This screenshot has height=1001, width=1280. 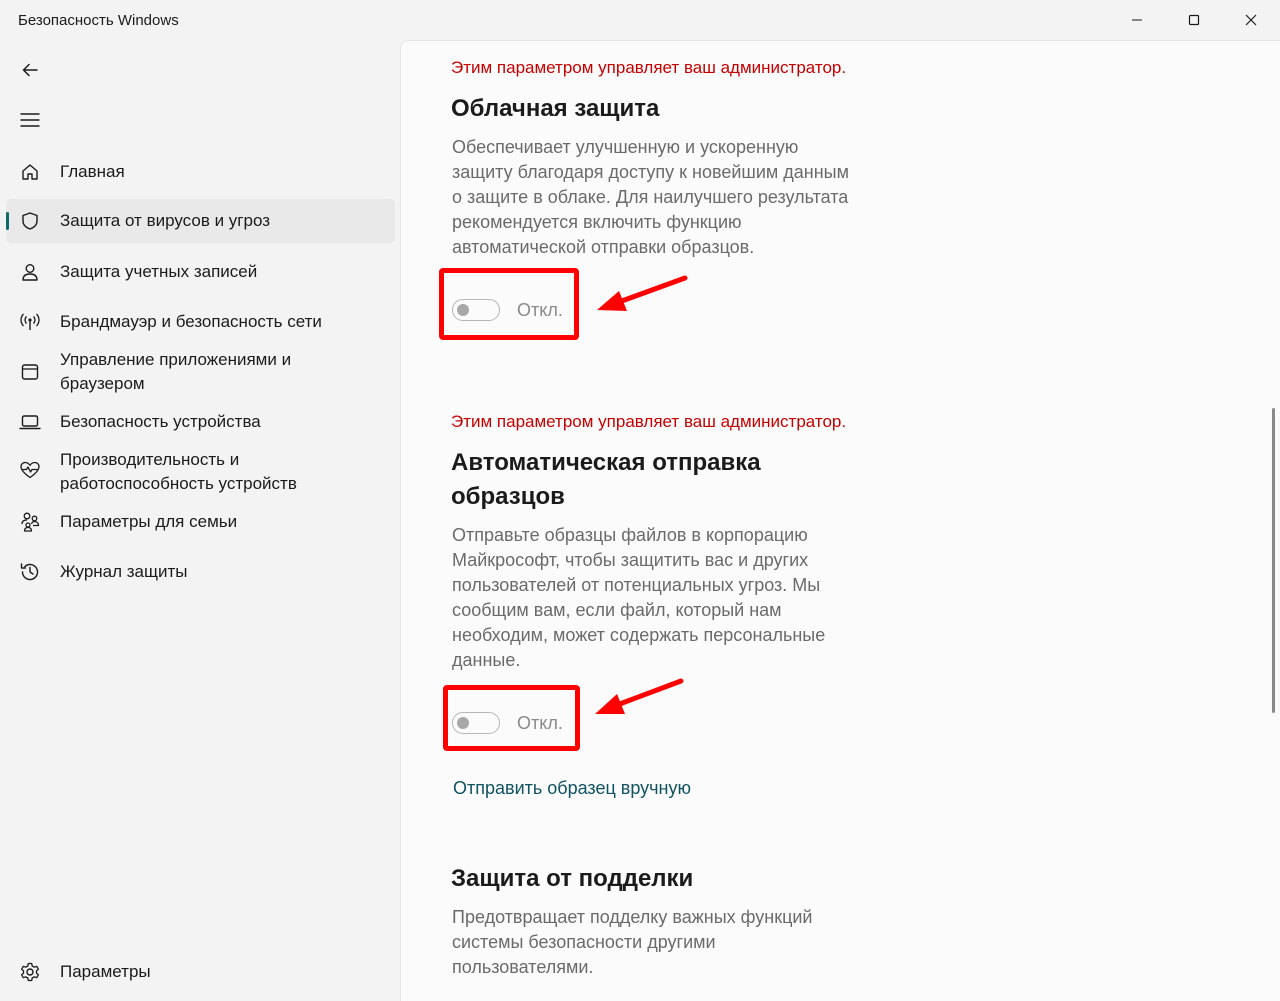 I want to click on nav-item-label: Защита от вирусов и угроз, so click(x=165, y=220).